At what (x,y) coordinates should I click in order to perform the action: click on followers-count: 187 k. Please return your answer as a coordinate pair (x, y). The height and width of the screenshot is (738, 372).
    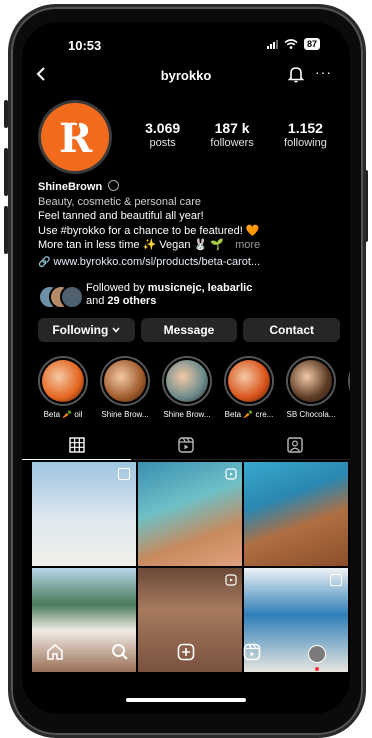
    Looking at the image, I should click on (232, 128).